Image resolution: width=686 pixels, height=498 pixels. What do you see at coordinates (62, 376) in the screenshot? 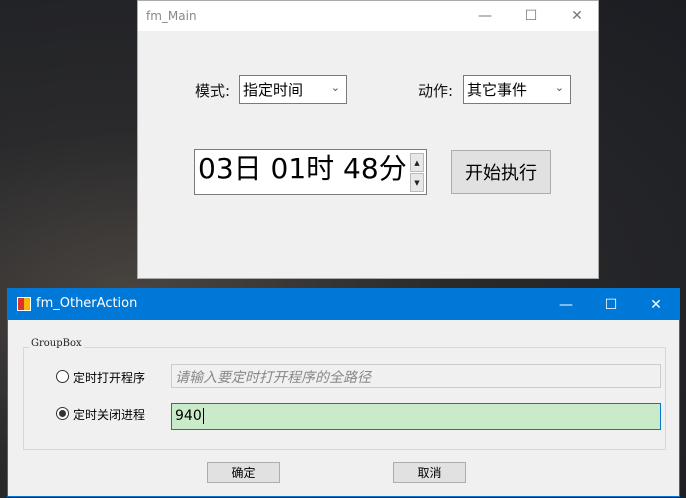
I see `radio-open-program` at bounding box center [62, 376].